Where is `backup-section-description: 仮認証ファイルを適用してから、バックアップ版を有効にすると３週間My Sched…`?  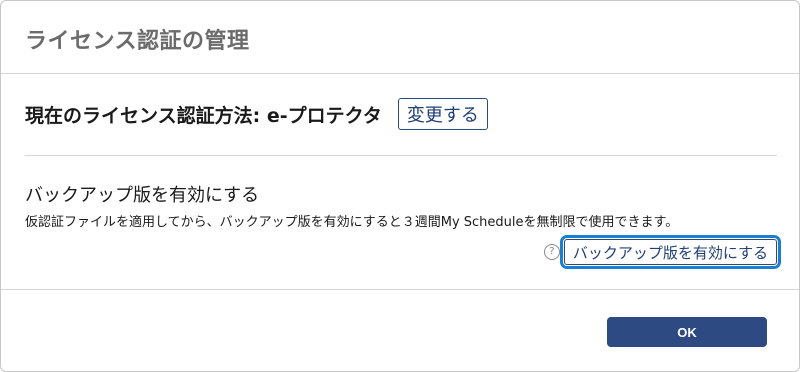
backup-section-description: 仮認証ファイルを適用してから、バックアップ版を有効にすると３週間My Sched… is located at coordinates (352, 222).